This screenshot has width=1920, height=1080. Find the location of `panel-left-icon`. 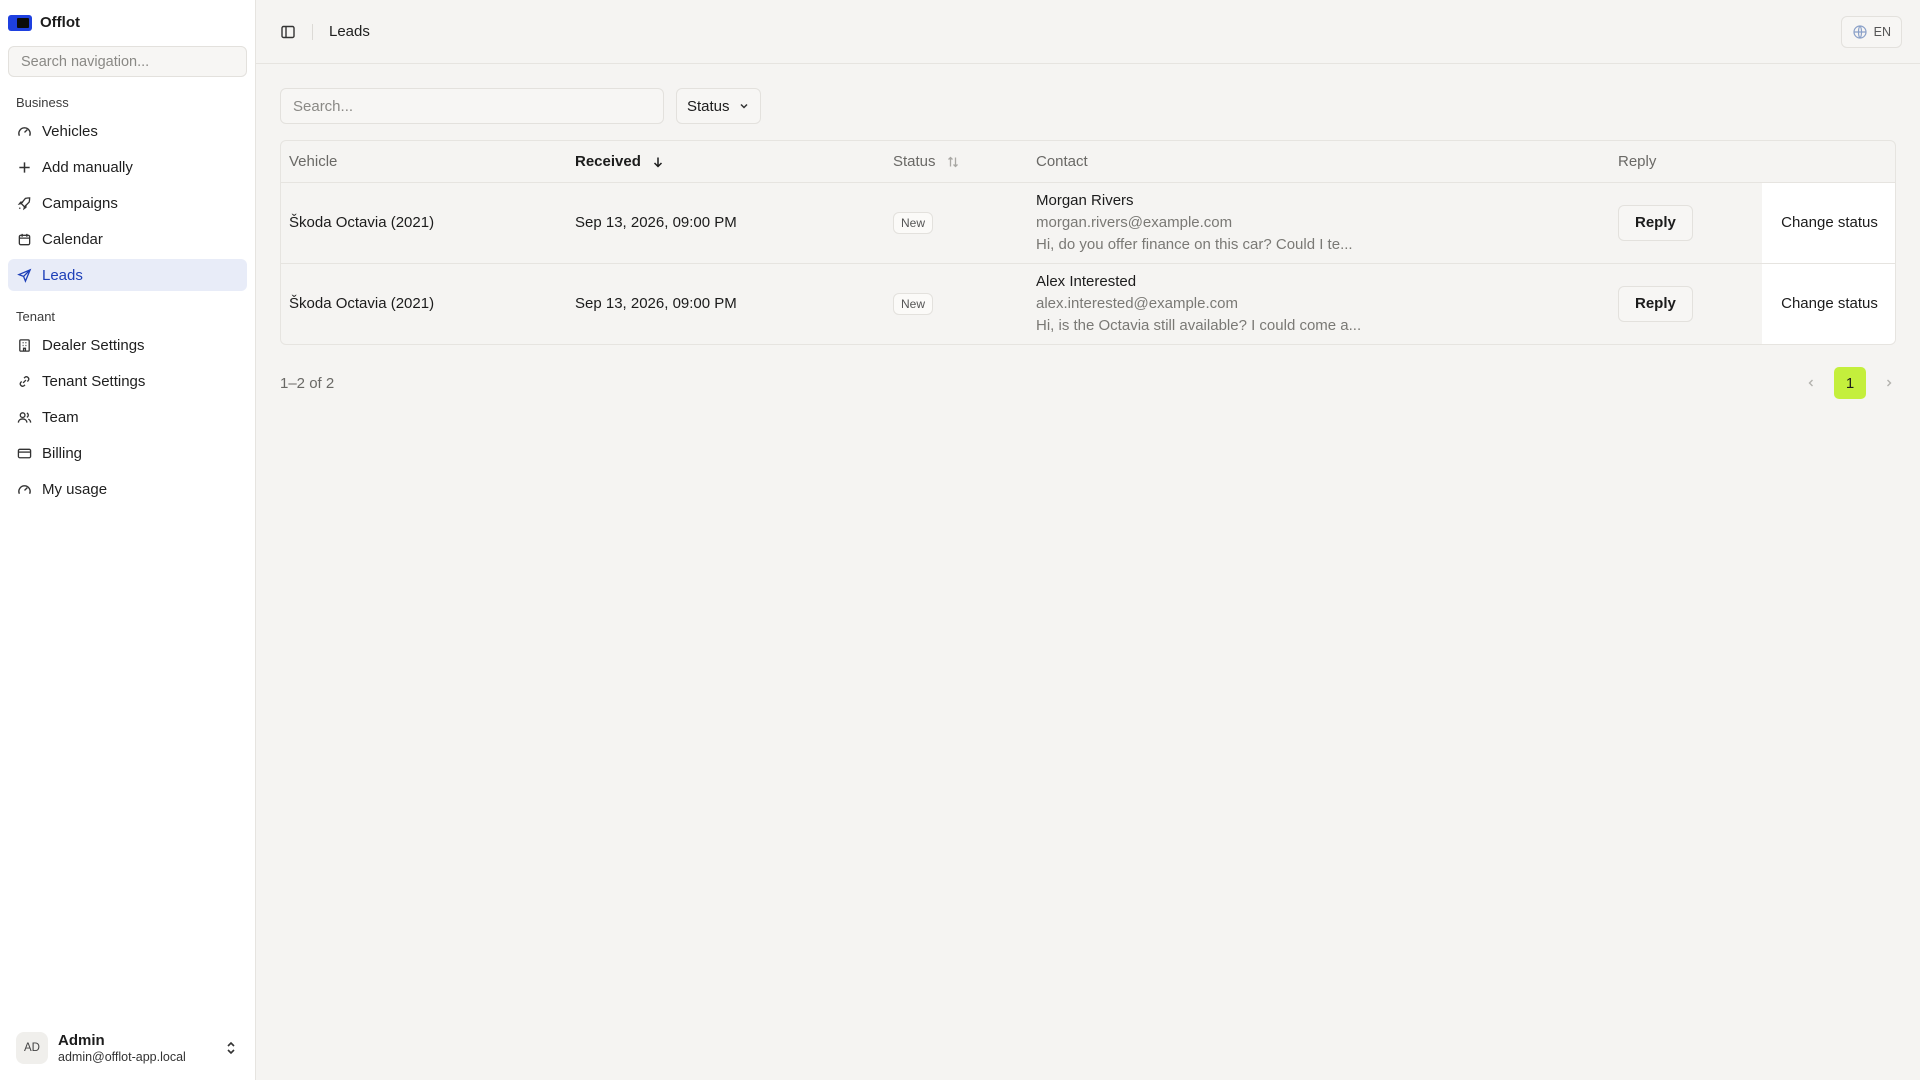

panel-left-icon is located at coordinates (288, 31).